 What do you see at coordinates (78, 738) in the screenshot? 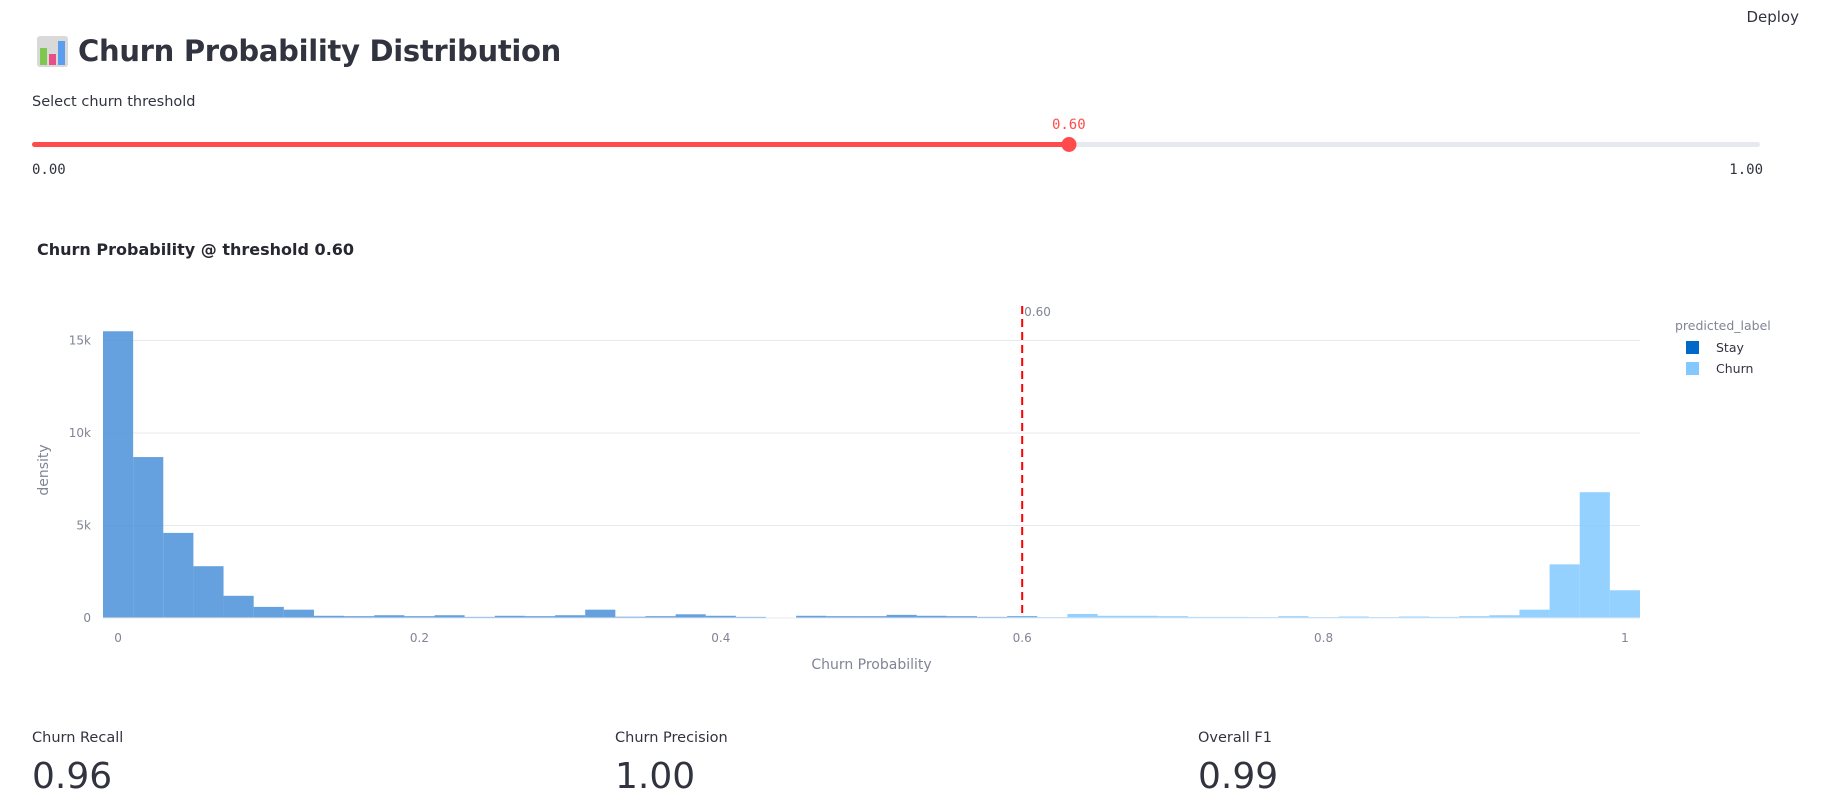
I see `metric-label: Churn Recall` at bounding box center [78, 738].